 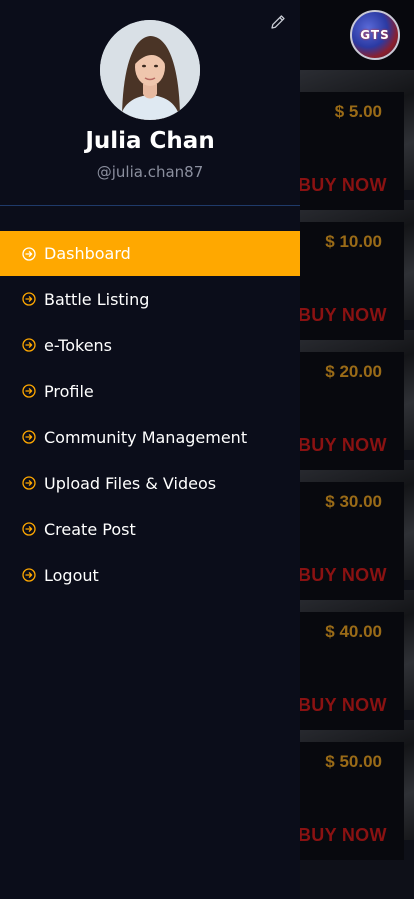 What do you see at coordinates (97, 299) in the screenshot?
I see `menu-item-label: Battle Listing` at bounding box center [97, 299].